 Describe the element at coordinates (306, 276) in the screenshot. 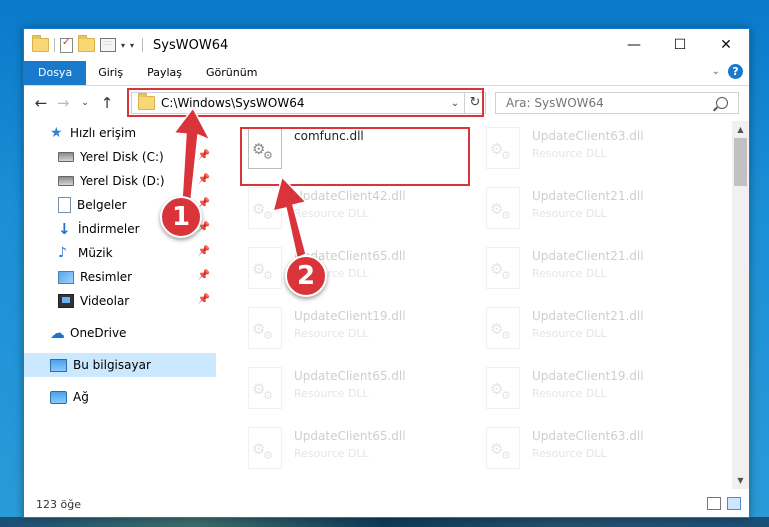

I see `step-badge-2: 2` at that location.